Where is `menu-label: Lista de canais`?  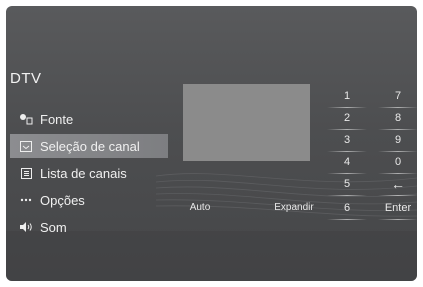 menu-label: Lista de canais is located at coordinates (83, 173).